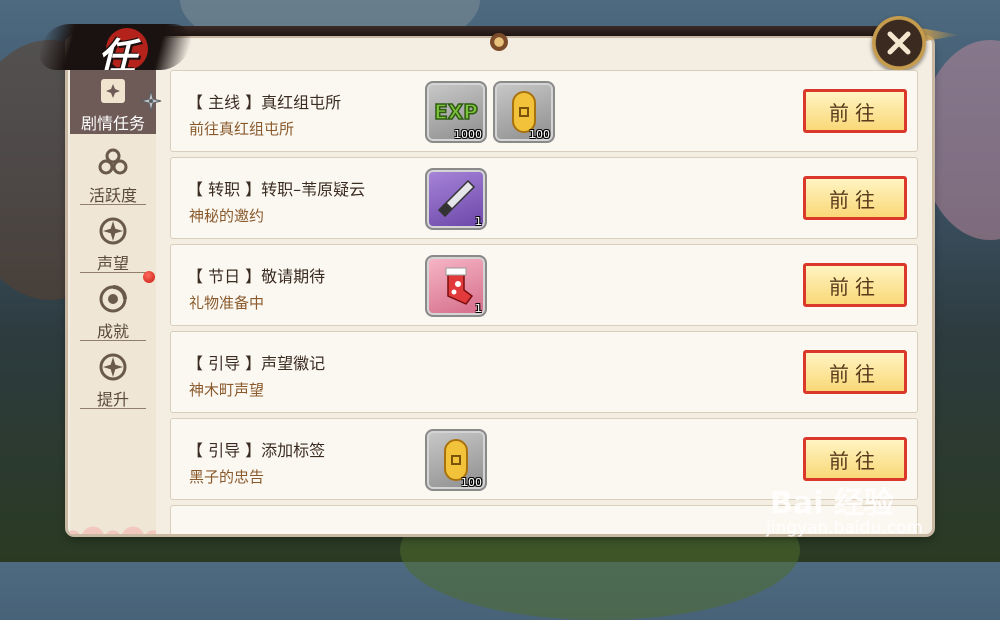  Describe the element at coordinates (256, 363) in the screenshot. I see `task-title: 【 引导 】声望徽记` at that location.